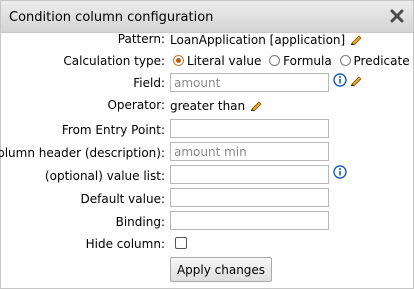 Image resolution: width=414 pixels, height=289 pixels. I want to click on radio-formula: Formula, so click(302, 61).